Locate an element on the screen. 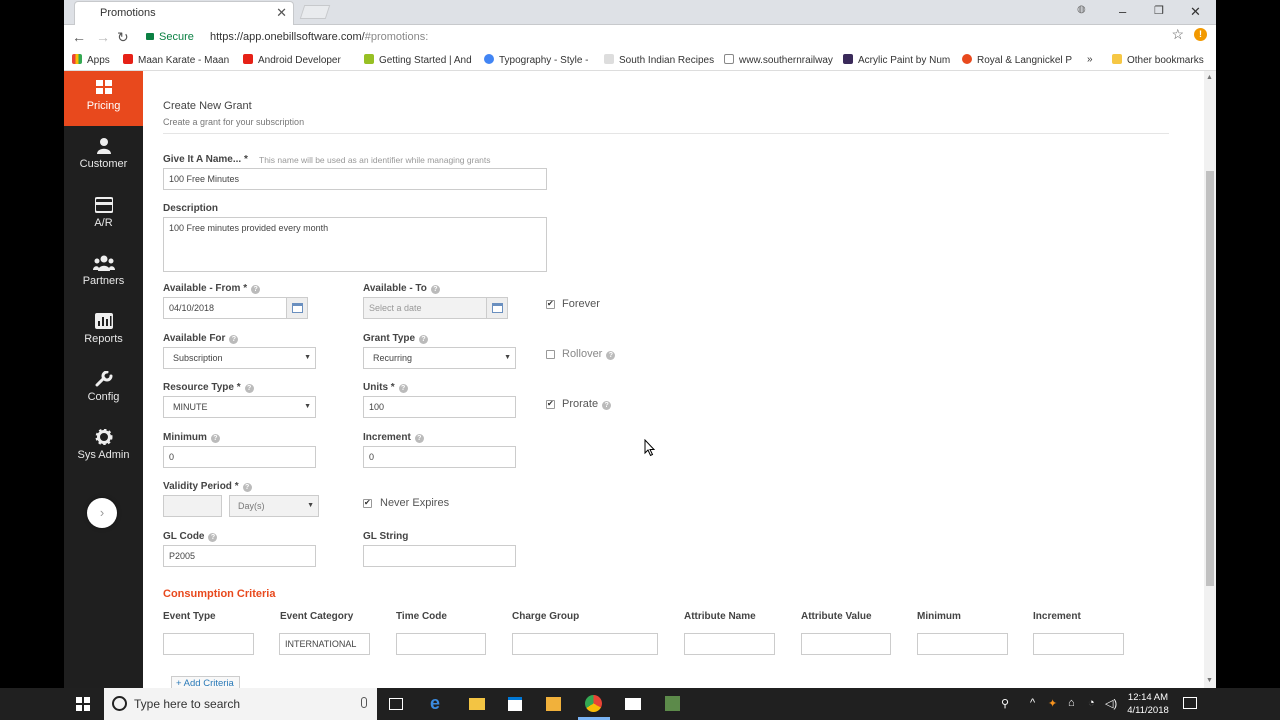  increment-input: 0 is located at coordinates (439, 457).